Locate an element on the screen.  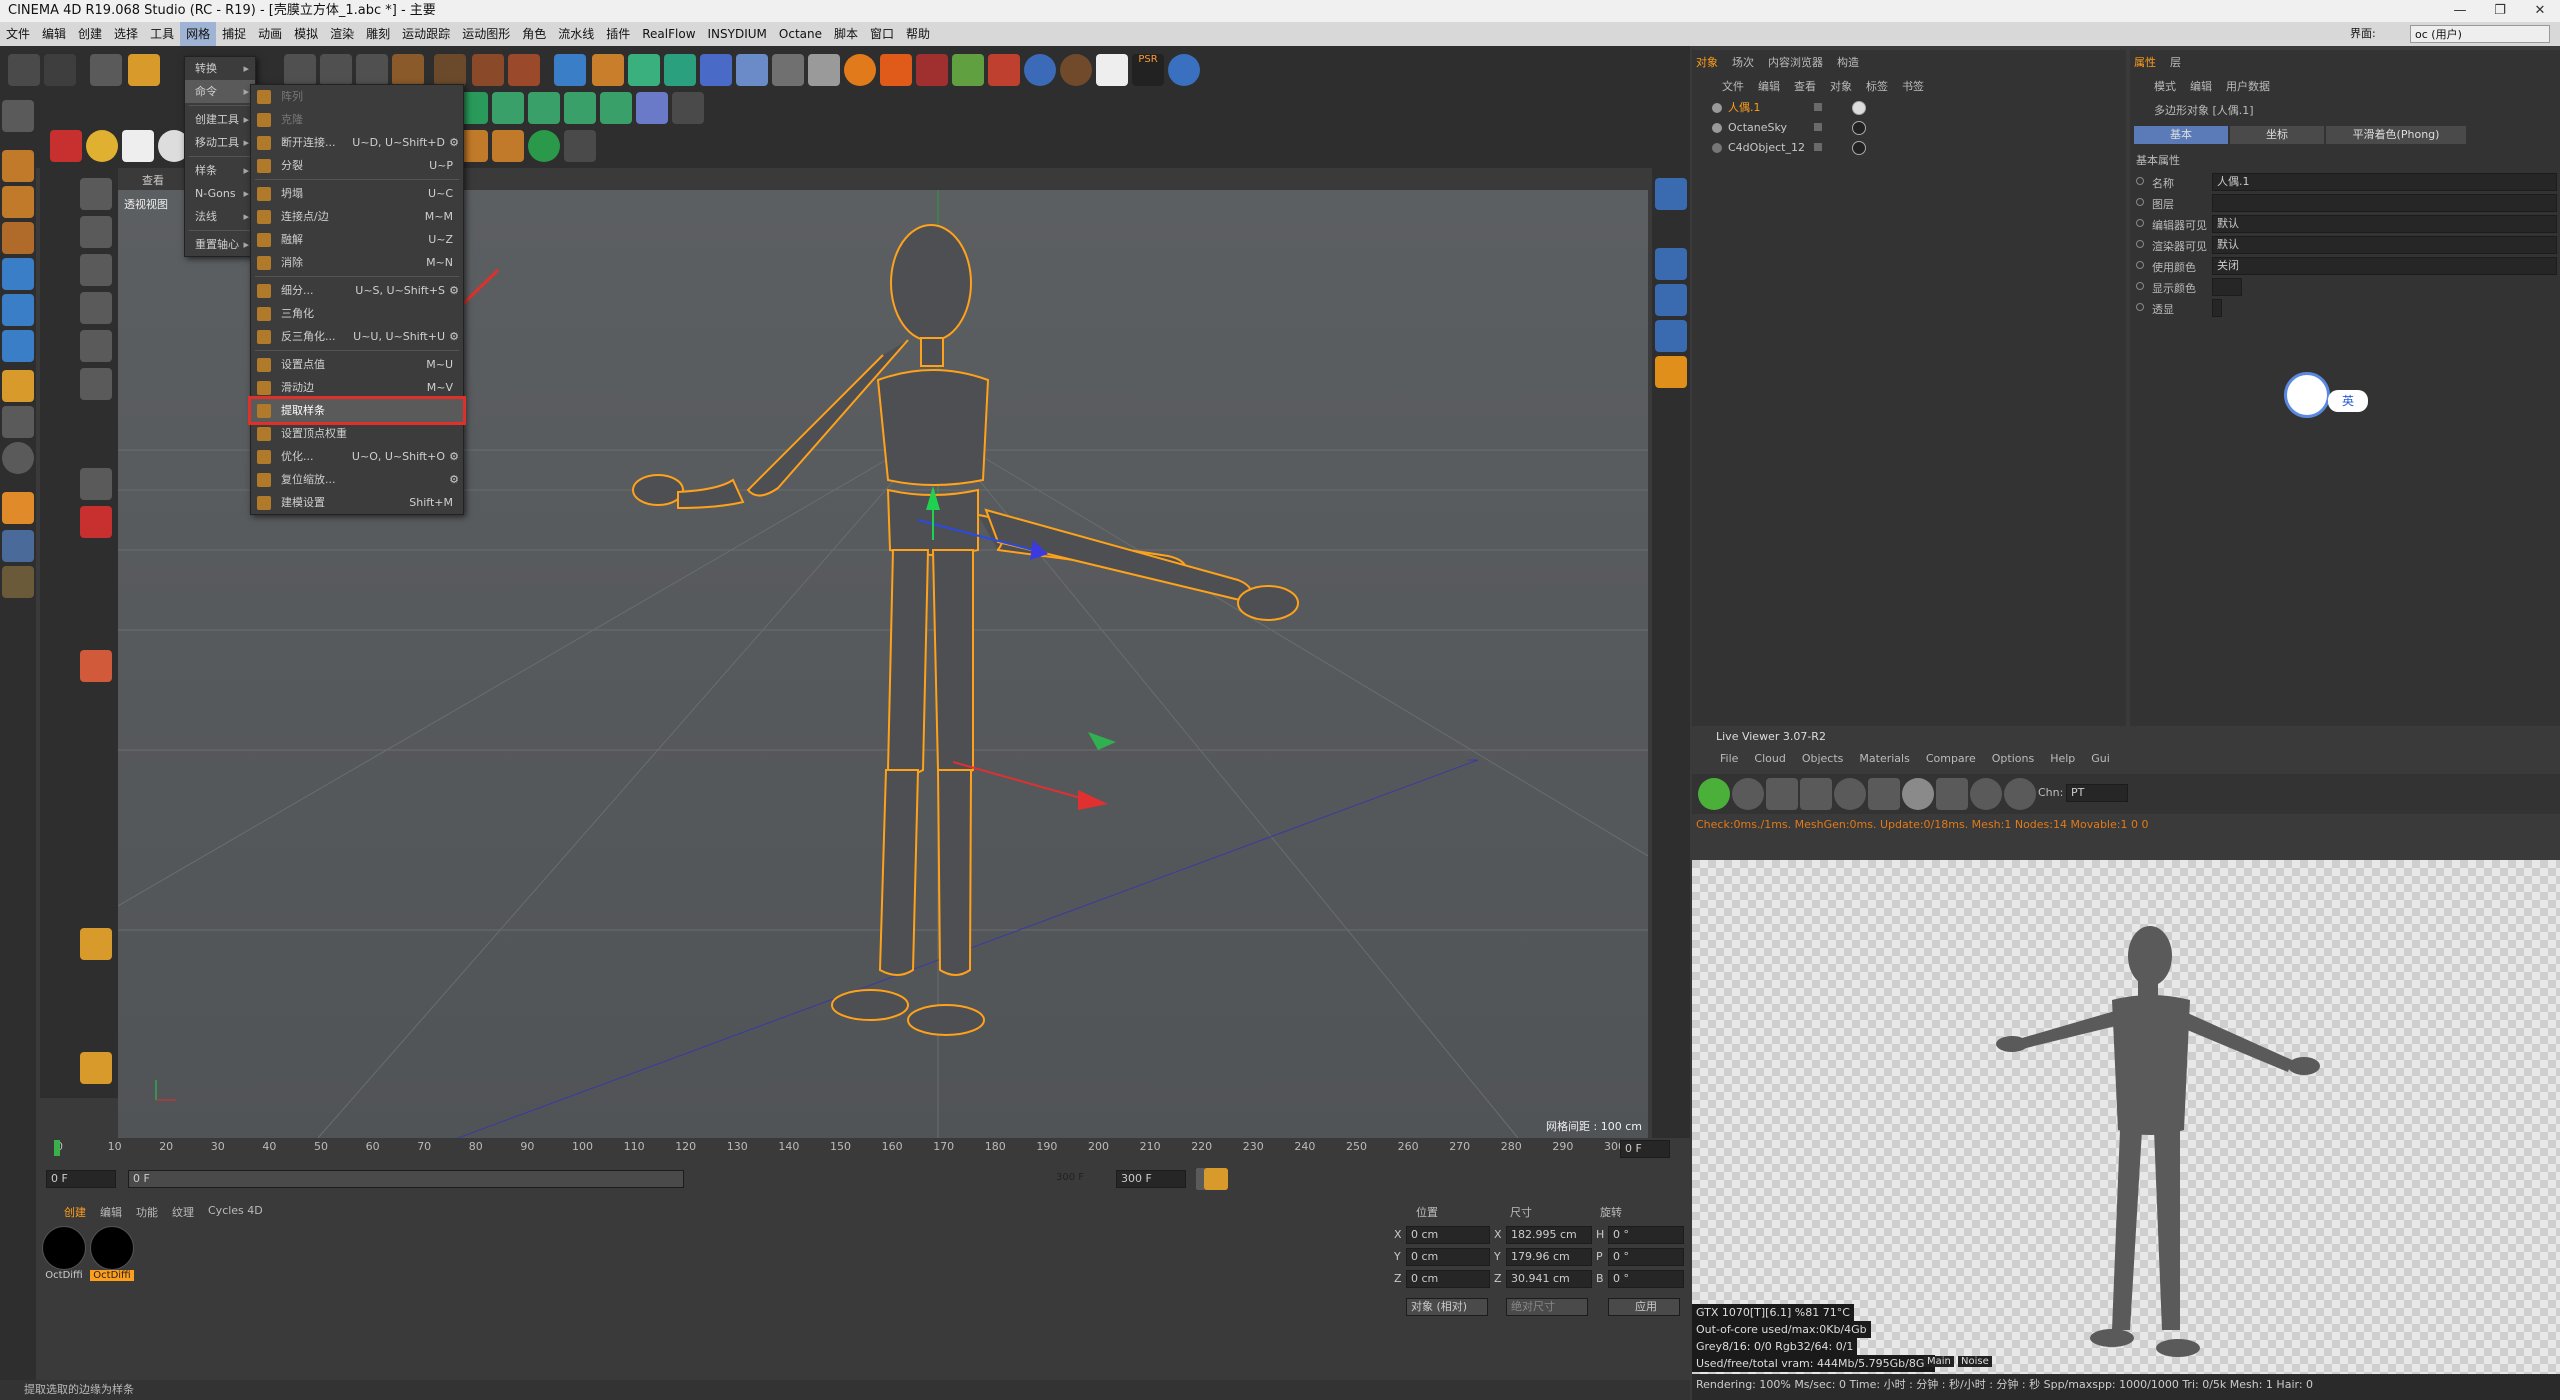
attr-menu-item: 模式 is located at coordinates (2165, 86).